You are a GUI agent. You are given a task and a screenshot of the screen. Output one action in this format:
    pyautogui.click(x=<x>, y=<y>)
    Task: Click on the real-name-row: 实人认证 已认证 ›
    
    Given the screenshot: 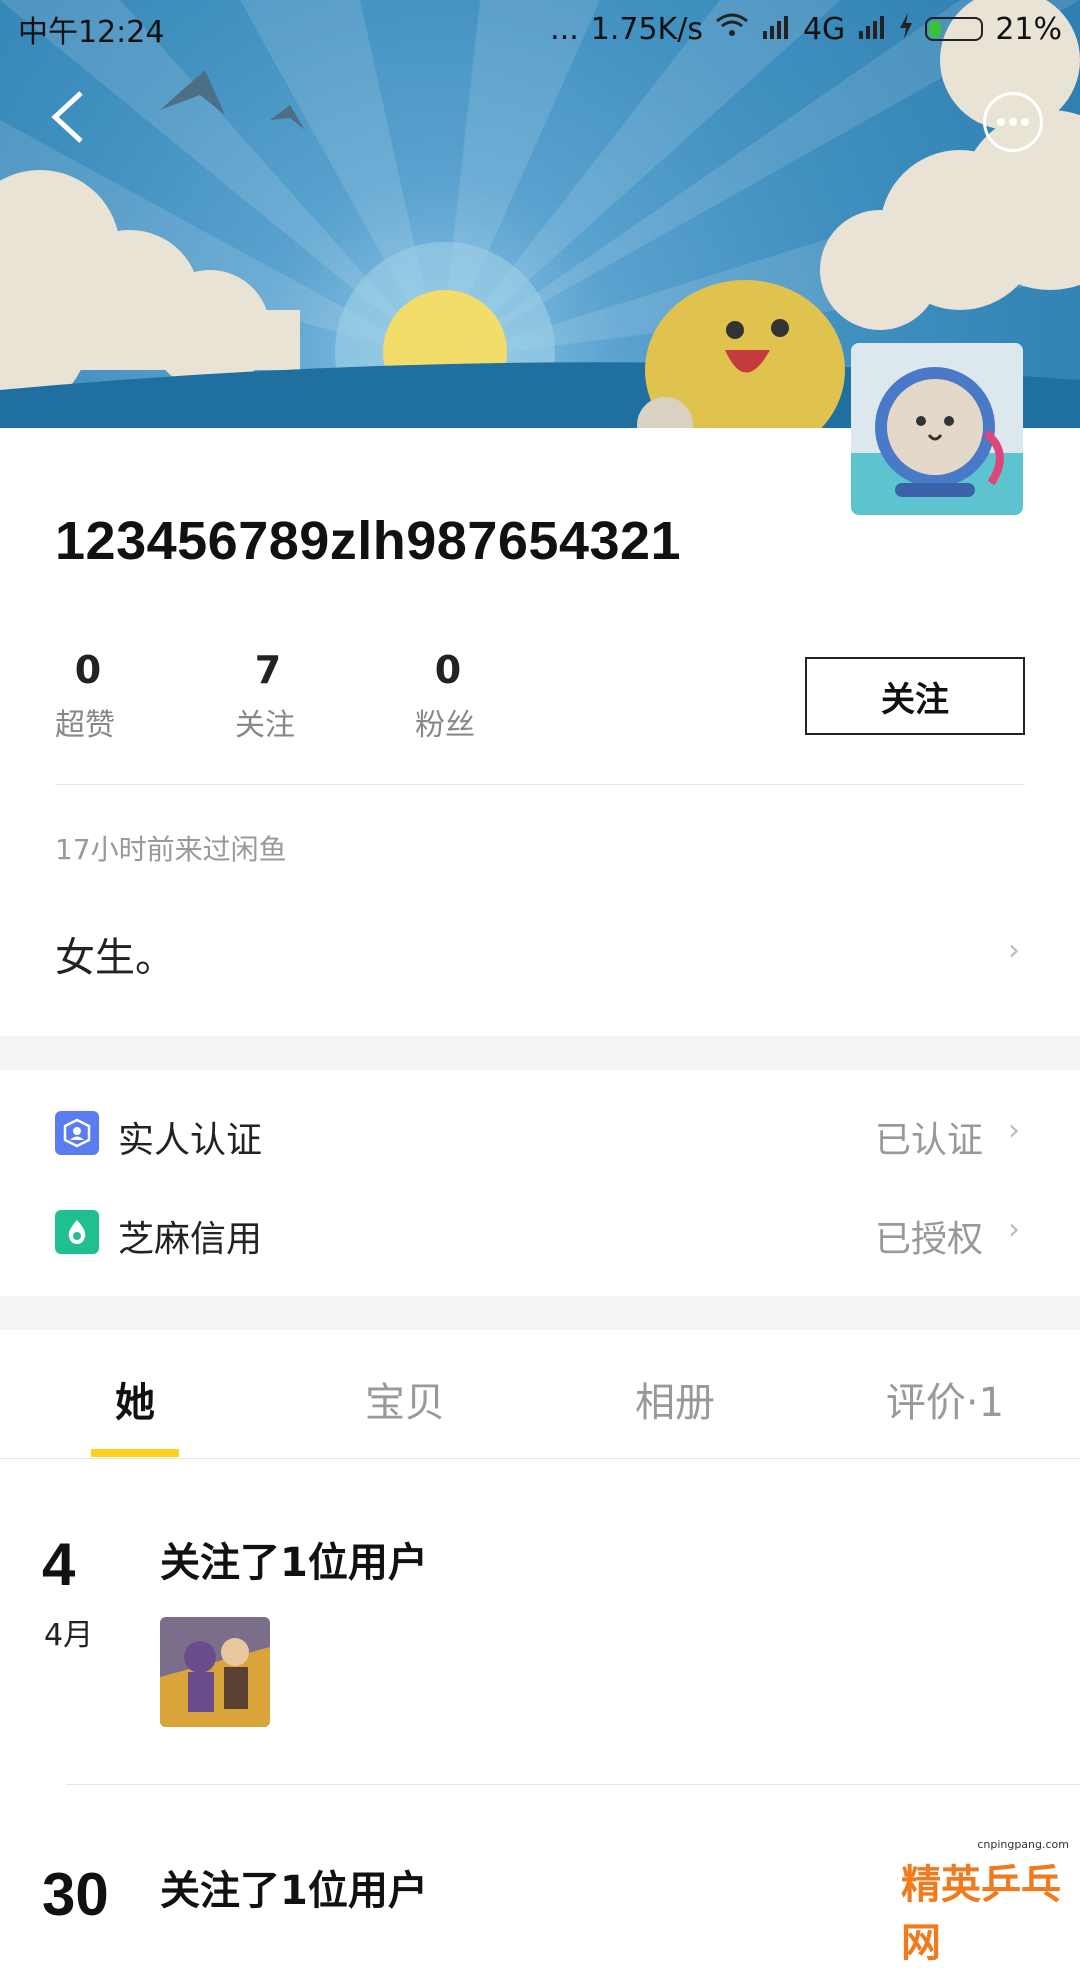 What is the action you would take?
    pyautogui.click(x=540, y=1135)
    